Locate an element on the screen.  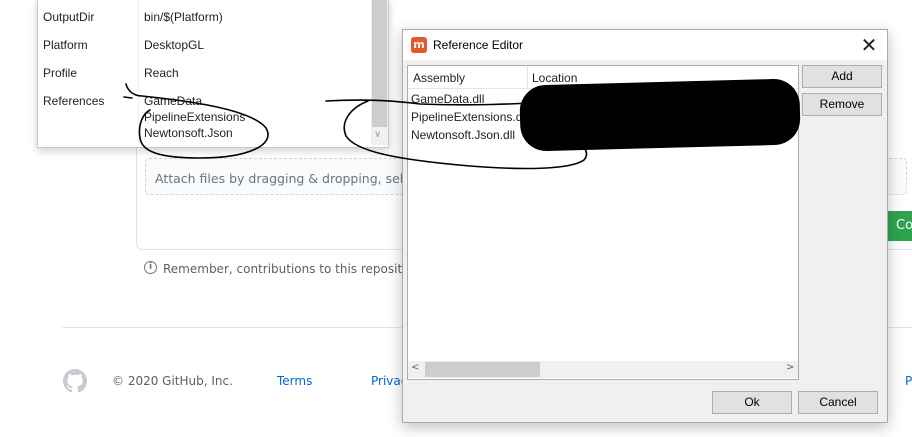
commit-button-label: Co is located at coordinates (904, 225).